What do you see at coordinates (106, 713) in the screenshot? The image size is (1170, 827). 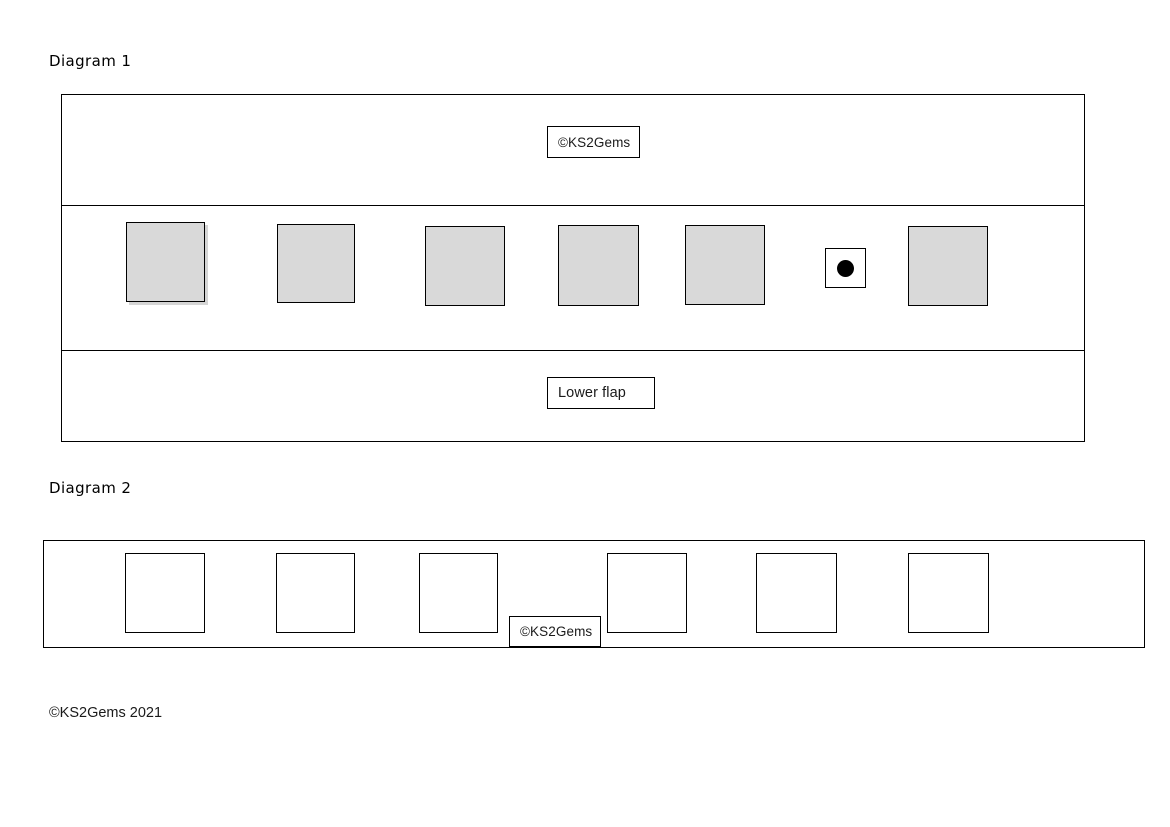 I see `copyright-footer: ©KS2Gems 2021` at bounding box center [106, 713].